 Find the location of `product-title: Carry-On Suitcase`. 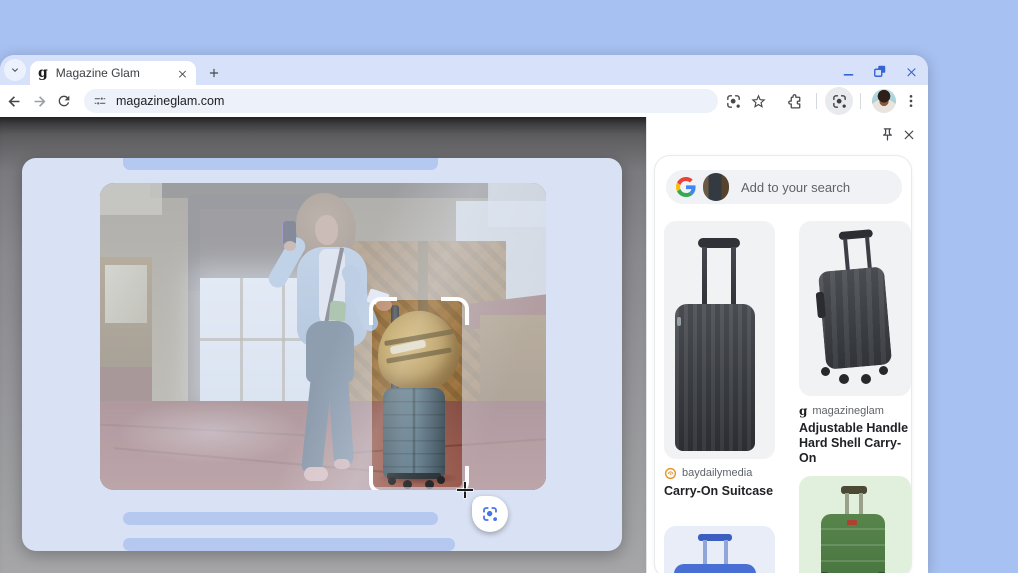

product-title: Carry-On Suitcase is located at coordinates (721, 491).